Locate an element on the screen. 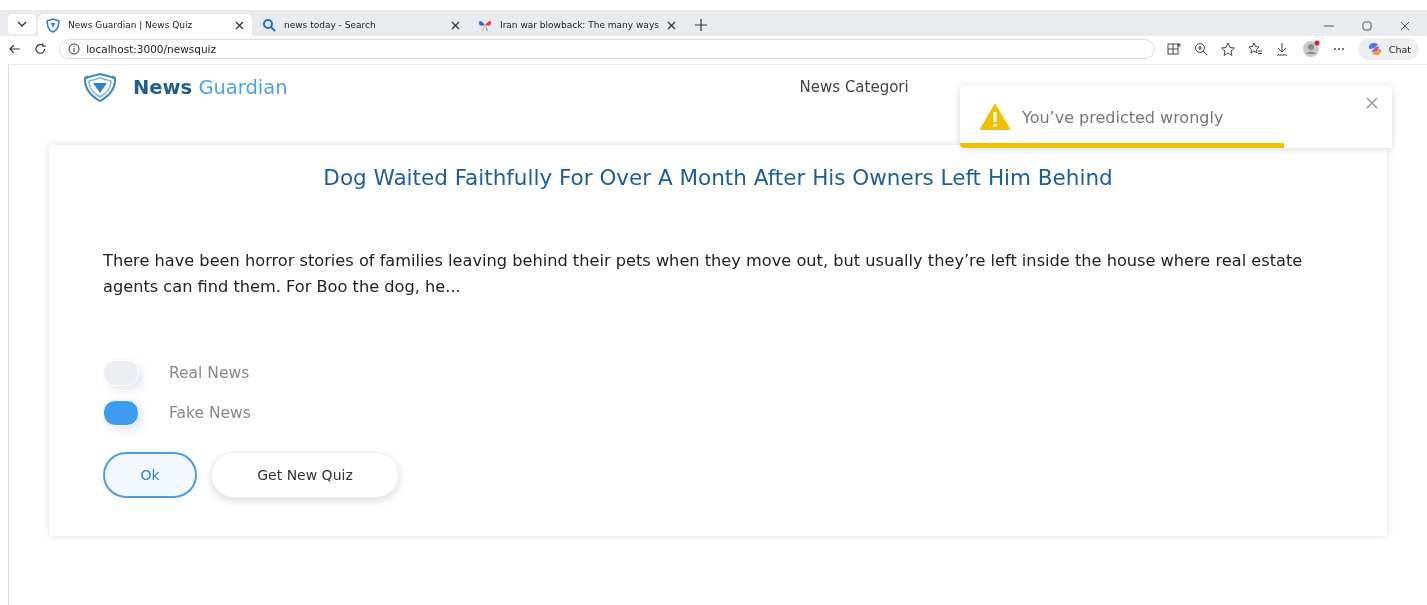  browser-tab: Iran war blowback: The many ways is located at coordinates (577, 25).